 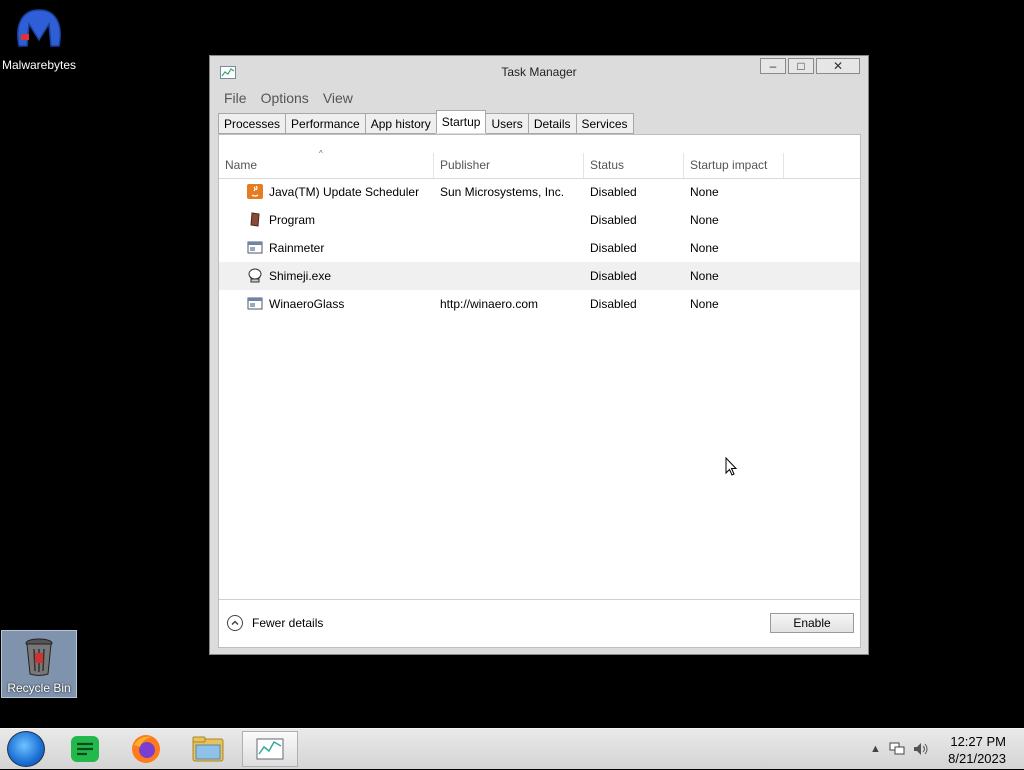 I want to click on column-startup-impact: Startup impact, so click(x=734, y=165).